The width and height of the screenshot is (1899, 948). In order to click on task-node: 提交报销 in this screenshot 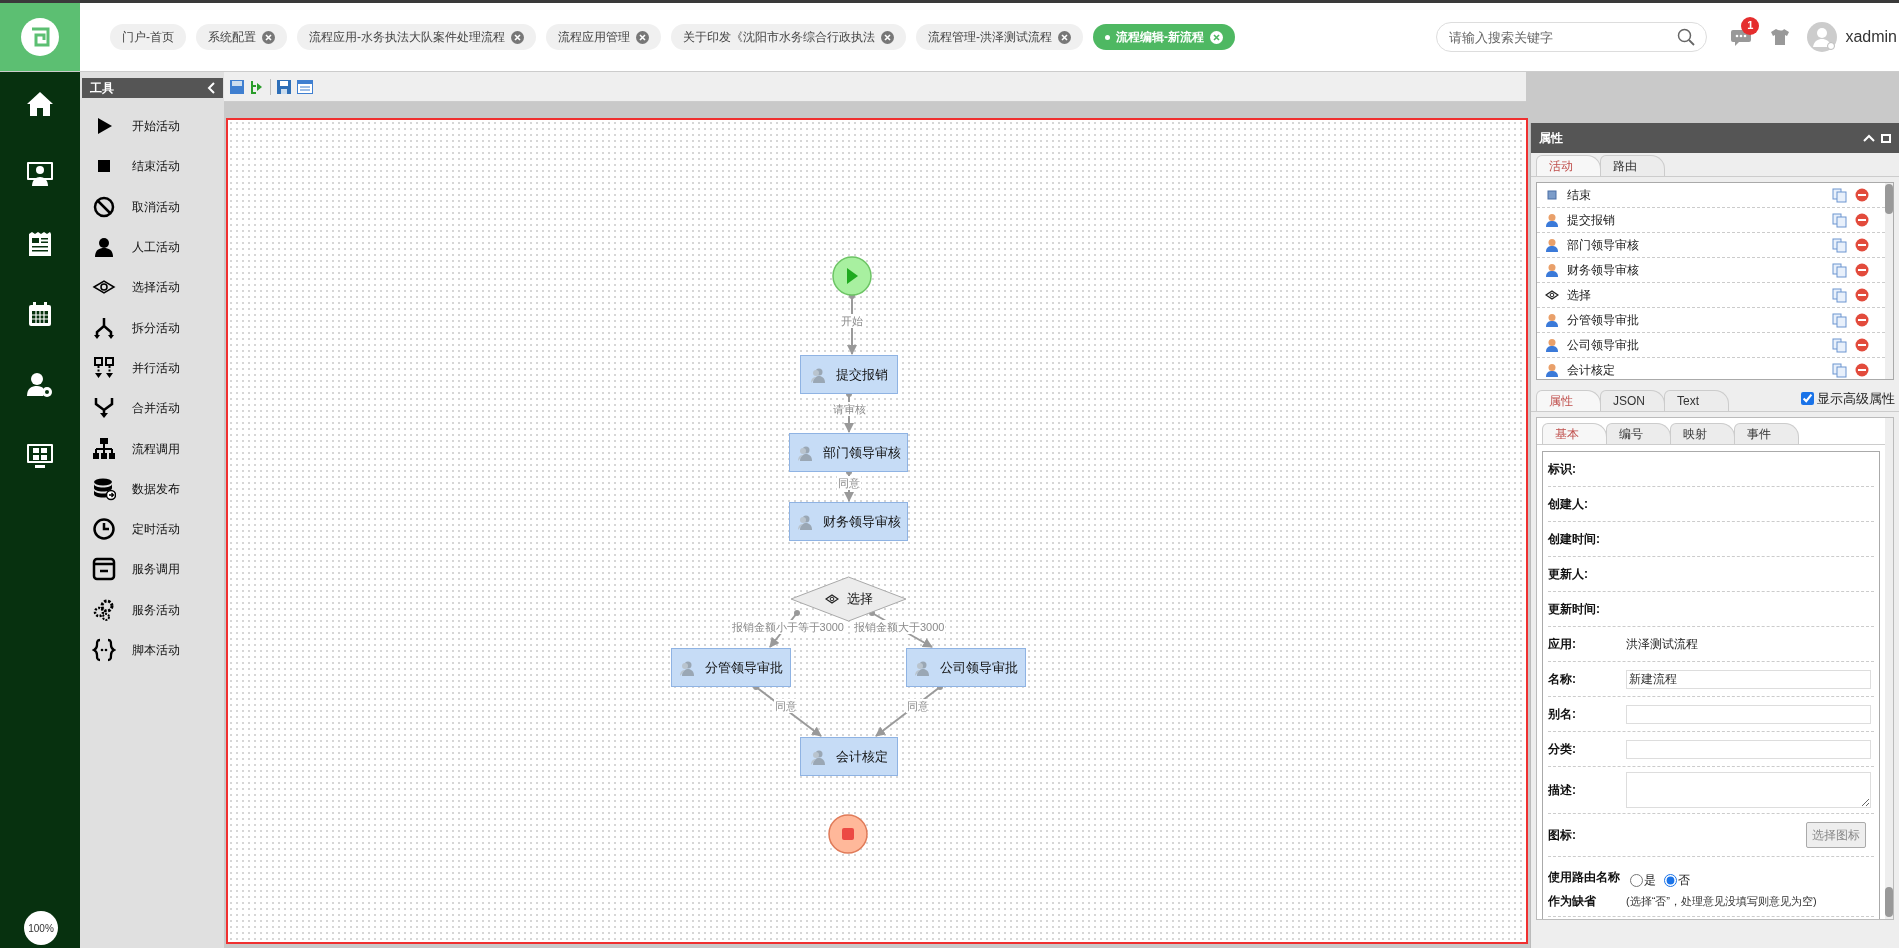, I will do `click(849, 374)`.